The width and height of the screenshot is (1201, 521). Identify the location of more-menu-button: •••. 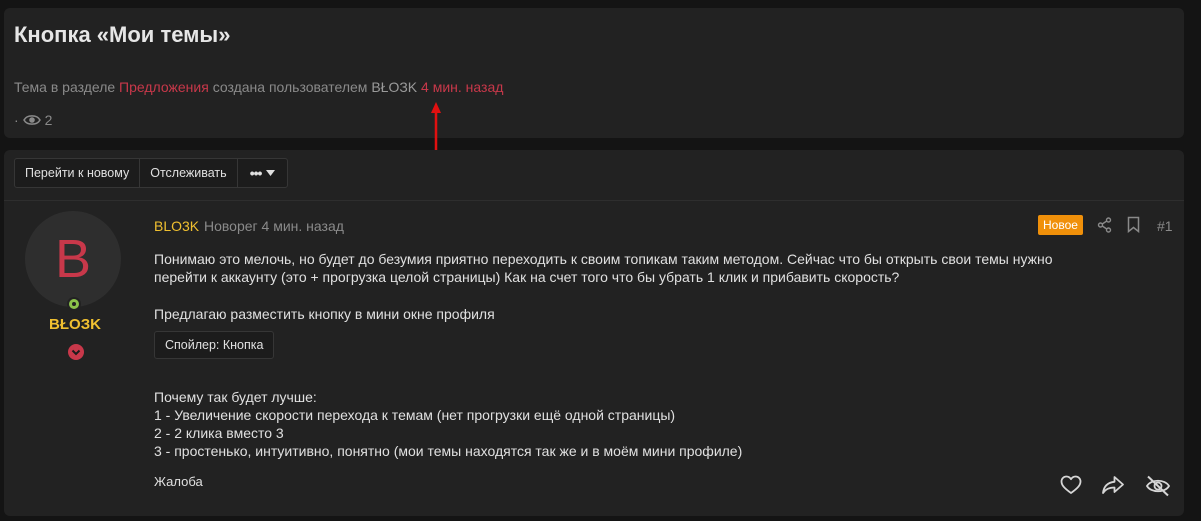
(263, 173).